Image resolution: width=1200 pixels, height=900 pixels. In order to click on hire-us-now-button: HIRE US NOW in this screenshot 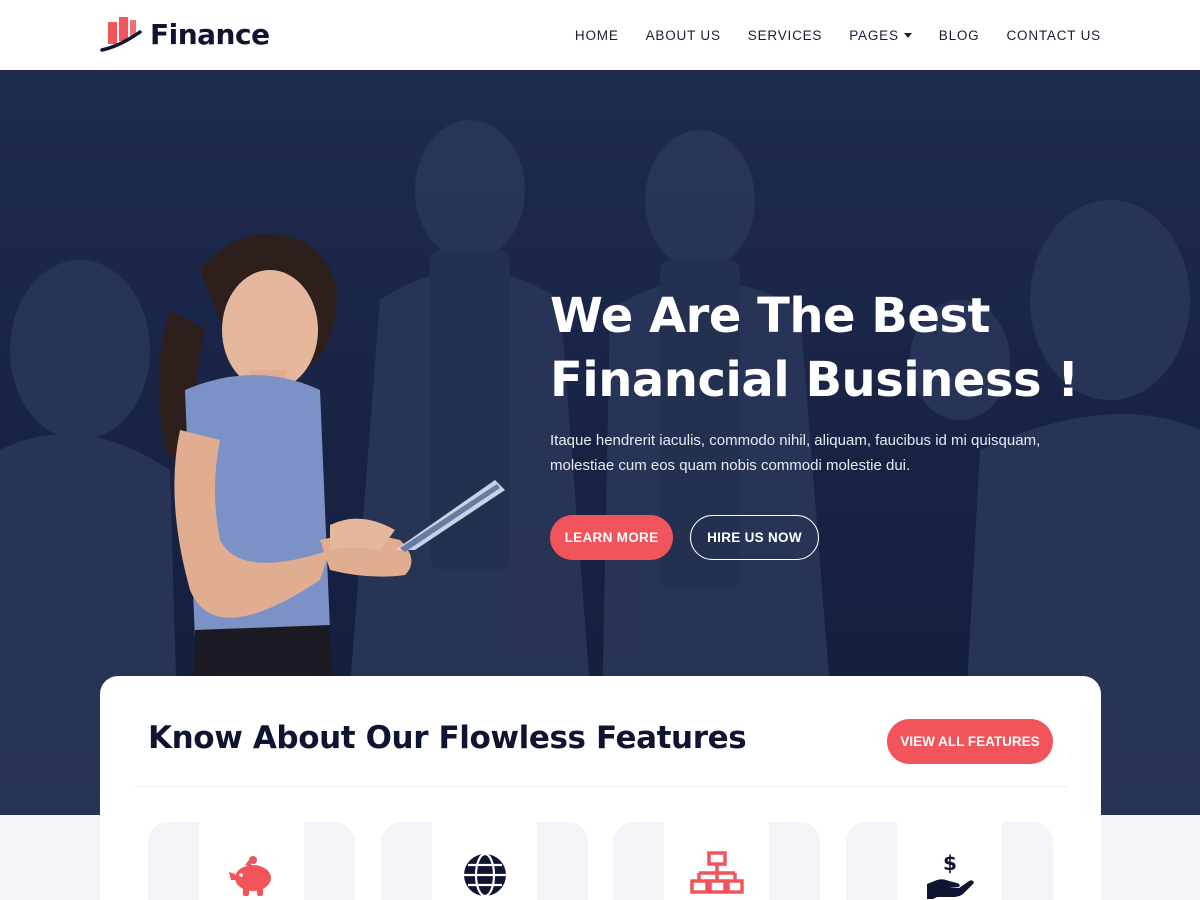, I will do `click(754, 537)`.